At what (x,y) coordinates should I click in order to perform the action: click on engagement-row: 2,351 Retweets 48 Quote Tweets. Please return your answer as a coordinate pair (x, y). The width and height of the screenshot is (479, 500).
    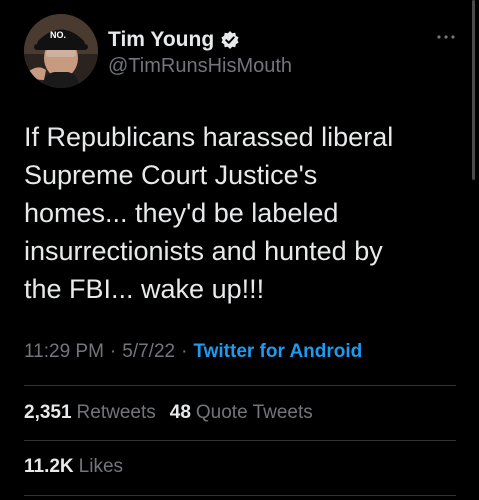
    Looking at the image, I should click on (168, 413).